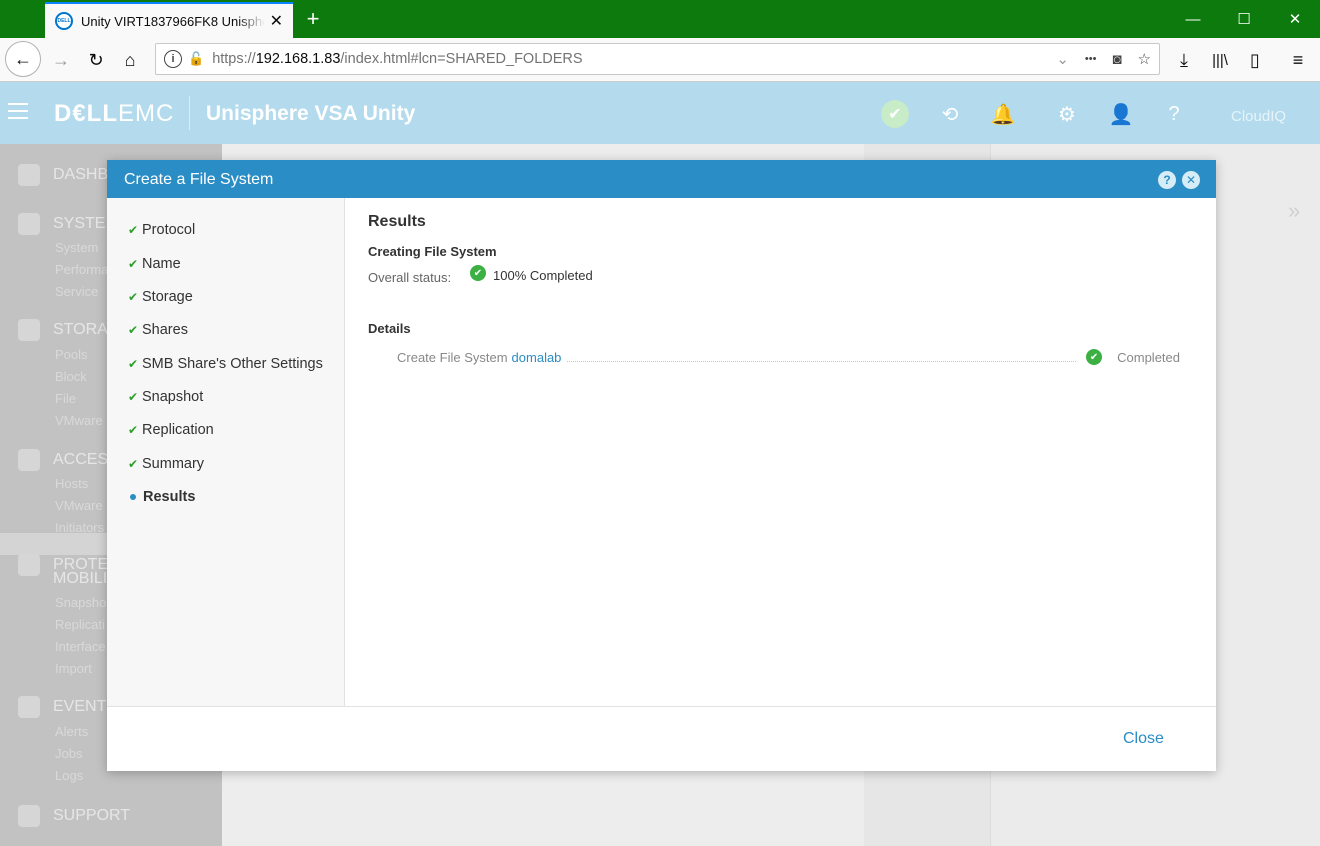  What do you see at coordinates (165, 397) in the screenshot?
I see `wizard-step-snapshot: ✔ Snapshot` at bounding box center [165, 397].